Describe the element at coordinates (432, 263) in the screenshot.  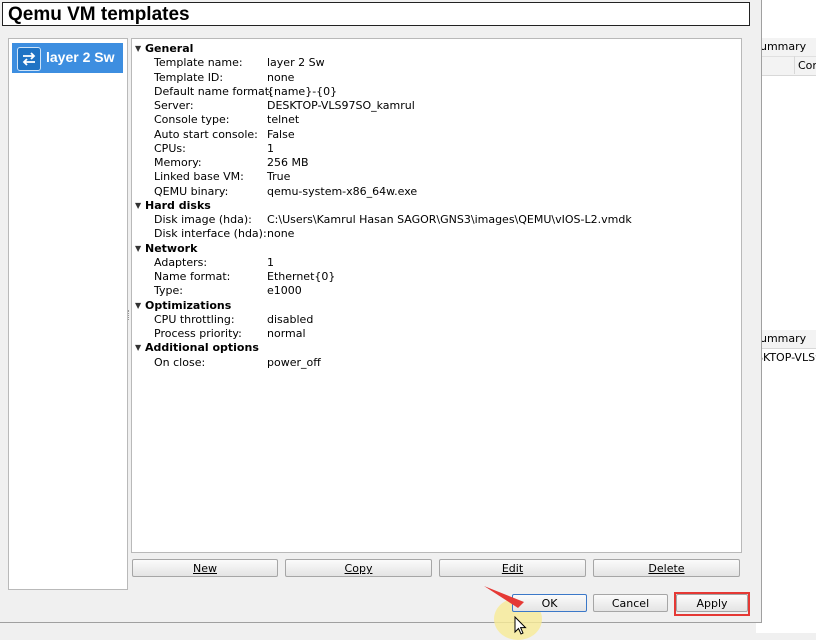
I see `property-row: Adapters: 1` at that location.